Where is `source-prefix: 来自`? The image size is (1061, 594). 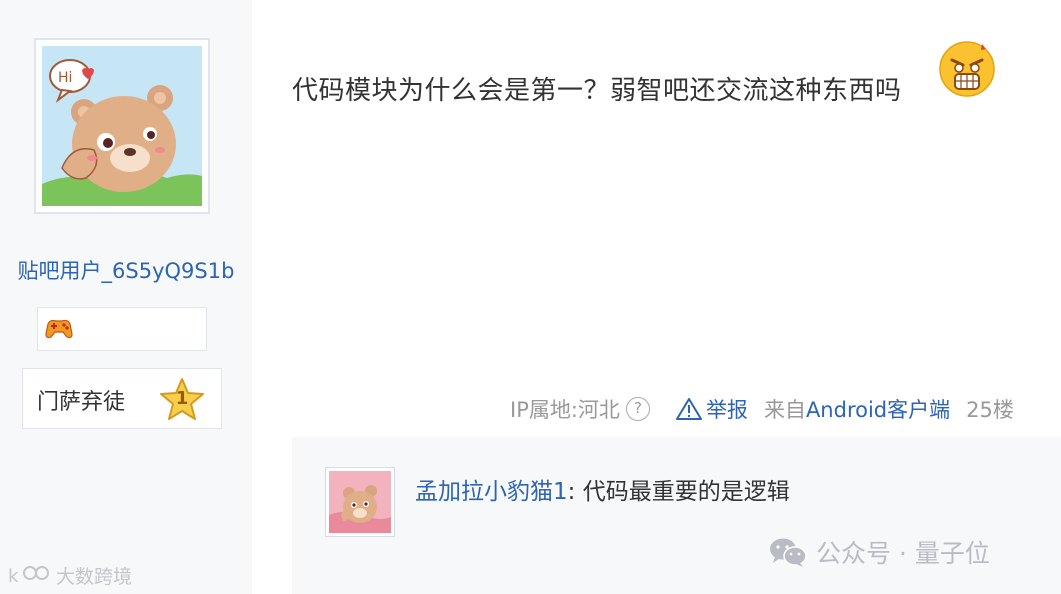 source-prefix: 来自 is located at coordinates (784, 410).